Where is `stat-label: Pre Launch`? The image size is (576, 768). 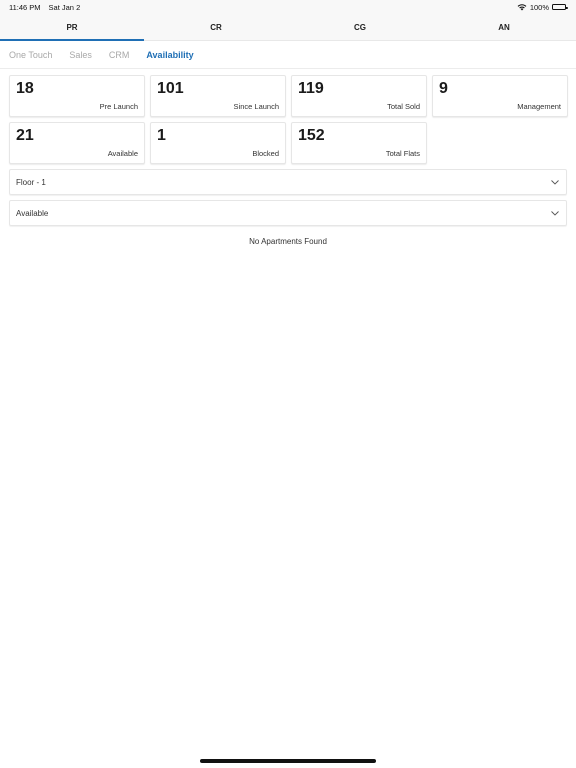 stat-label: Pre Launch is located at coordinates (118, 106).